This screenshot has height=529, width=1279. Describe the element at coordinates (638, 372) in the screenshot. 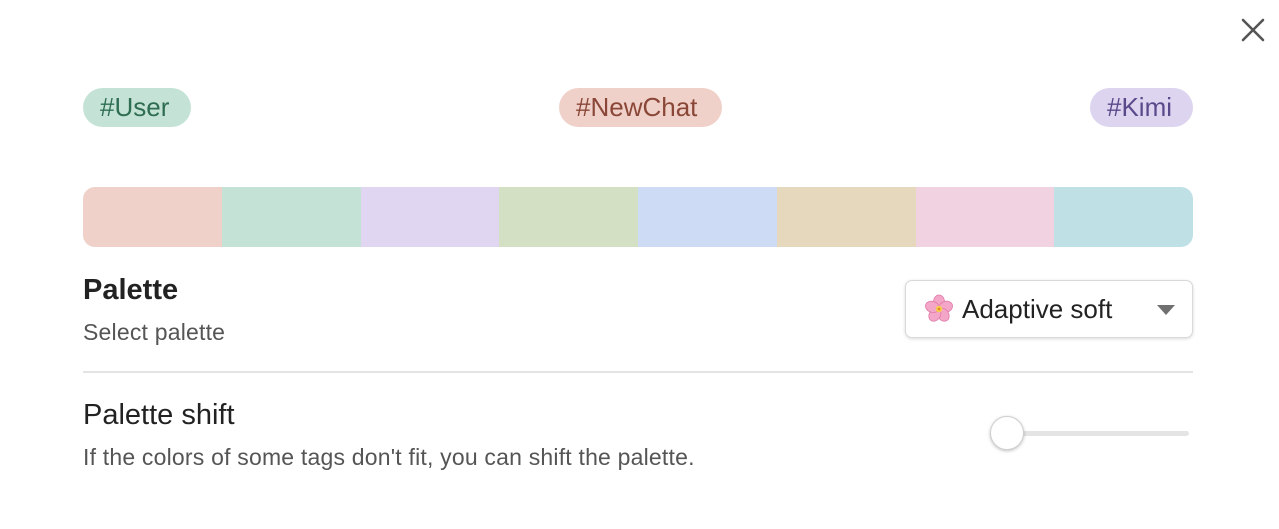

I see `section-divider` at that location.